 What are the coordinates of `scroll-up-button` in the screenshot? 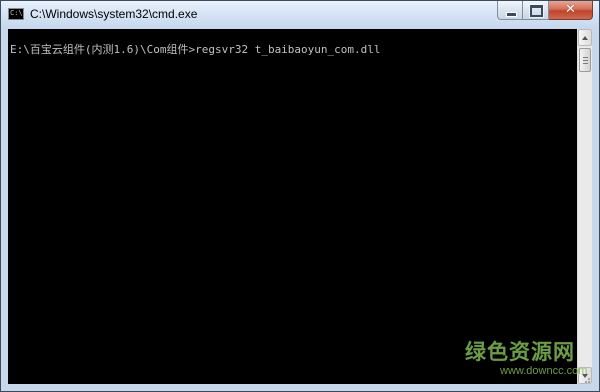 It's located at (585, 37).